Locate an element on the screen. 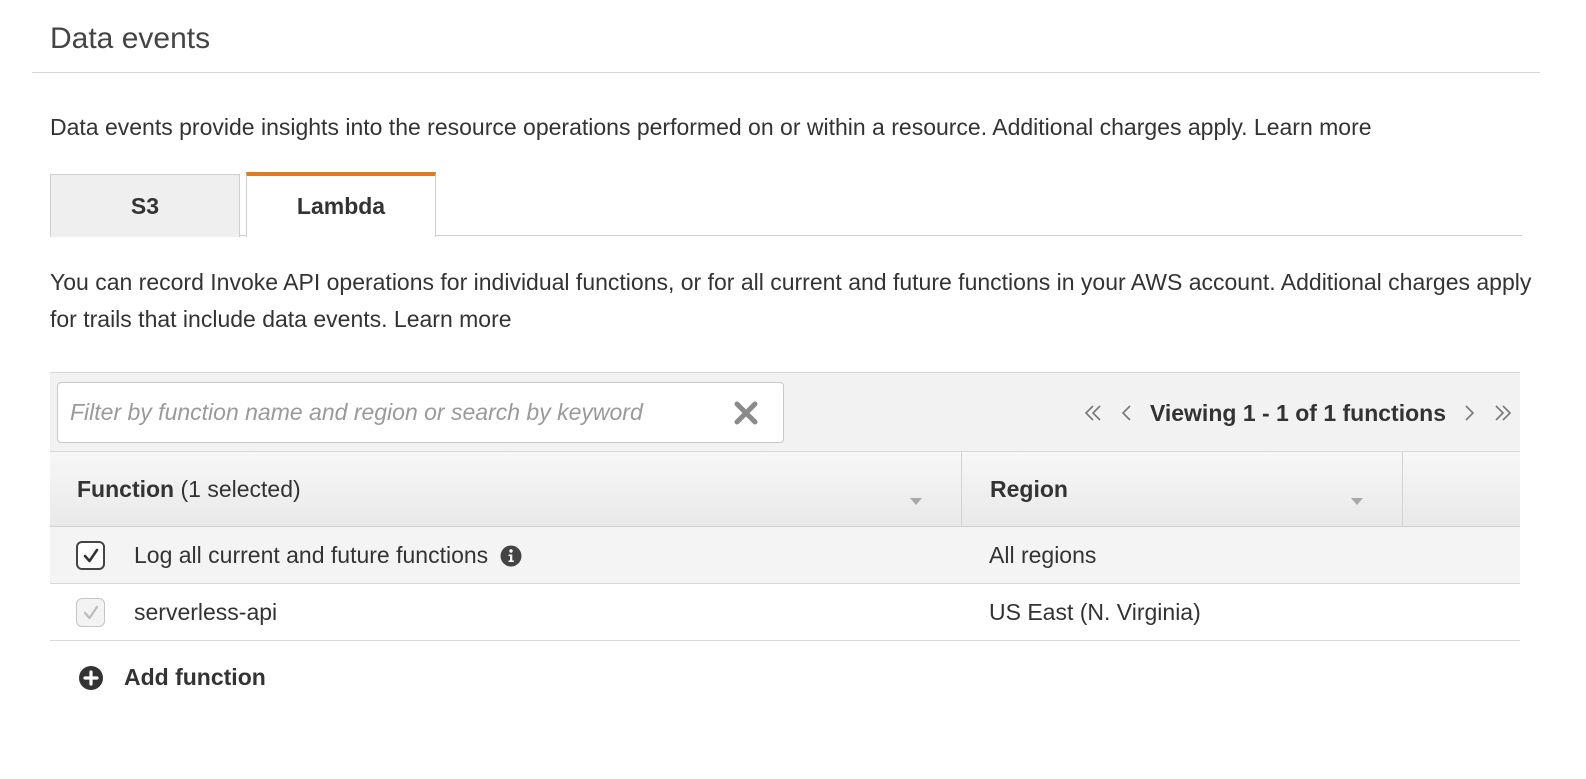  add-function-label: Add function is located at coordinates (195, 677).